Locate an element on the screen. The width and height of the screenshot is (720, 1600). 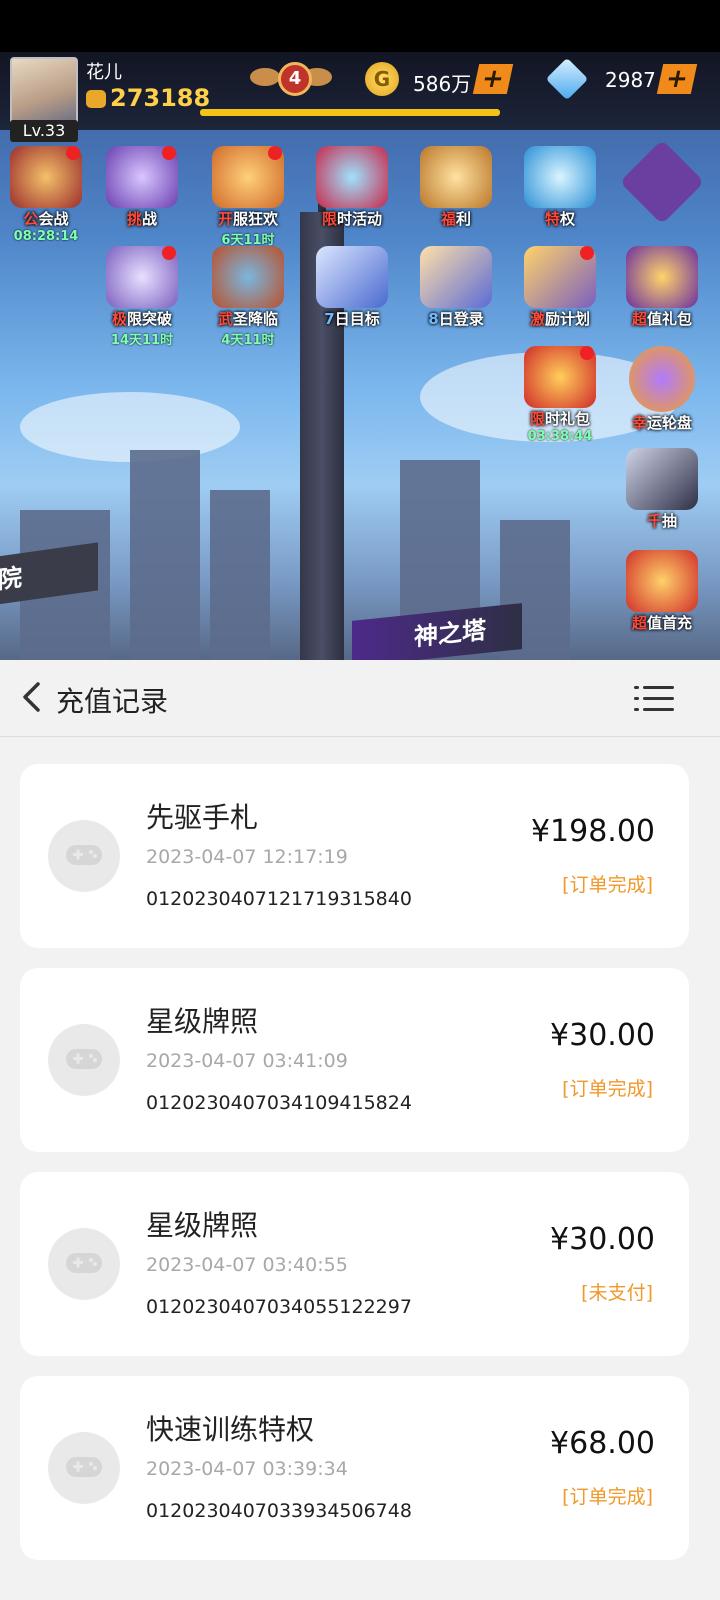
player-avatar is located at coordinates (44, 91).